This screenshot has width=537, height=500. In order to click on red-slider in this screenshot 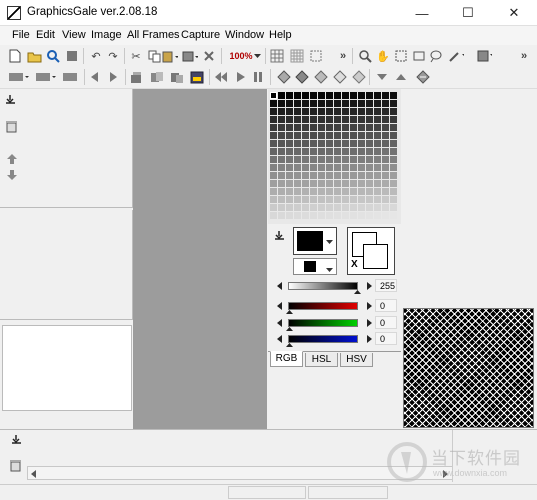, I will do `click(323, 306)`.